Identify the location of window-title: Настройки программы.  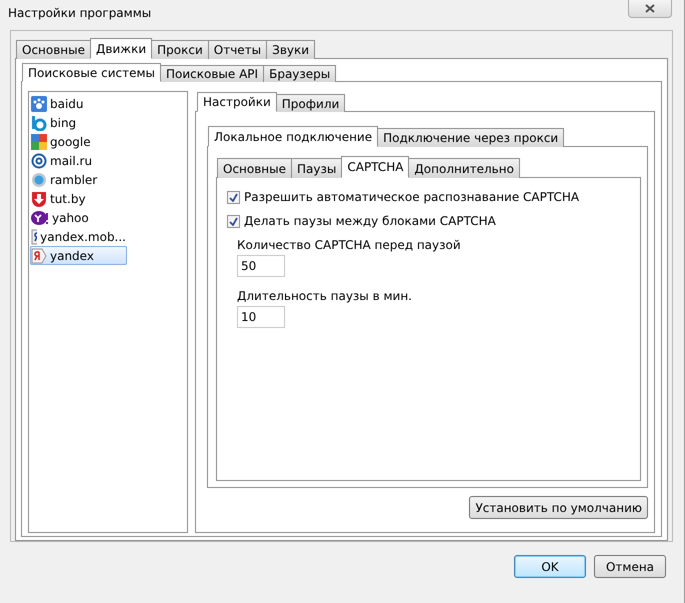
(80, 13).